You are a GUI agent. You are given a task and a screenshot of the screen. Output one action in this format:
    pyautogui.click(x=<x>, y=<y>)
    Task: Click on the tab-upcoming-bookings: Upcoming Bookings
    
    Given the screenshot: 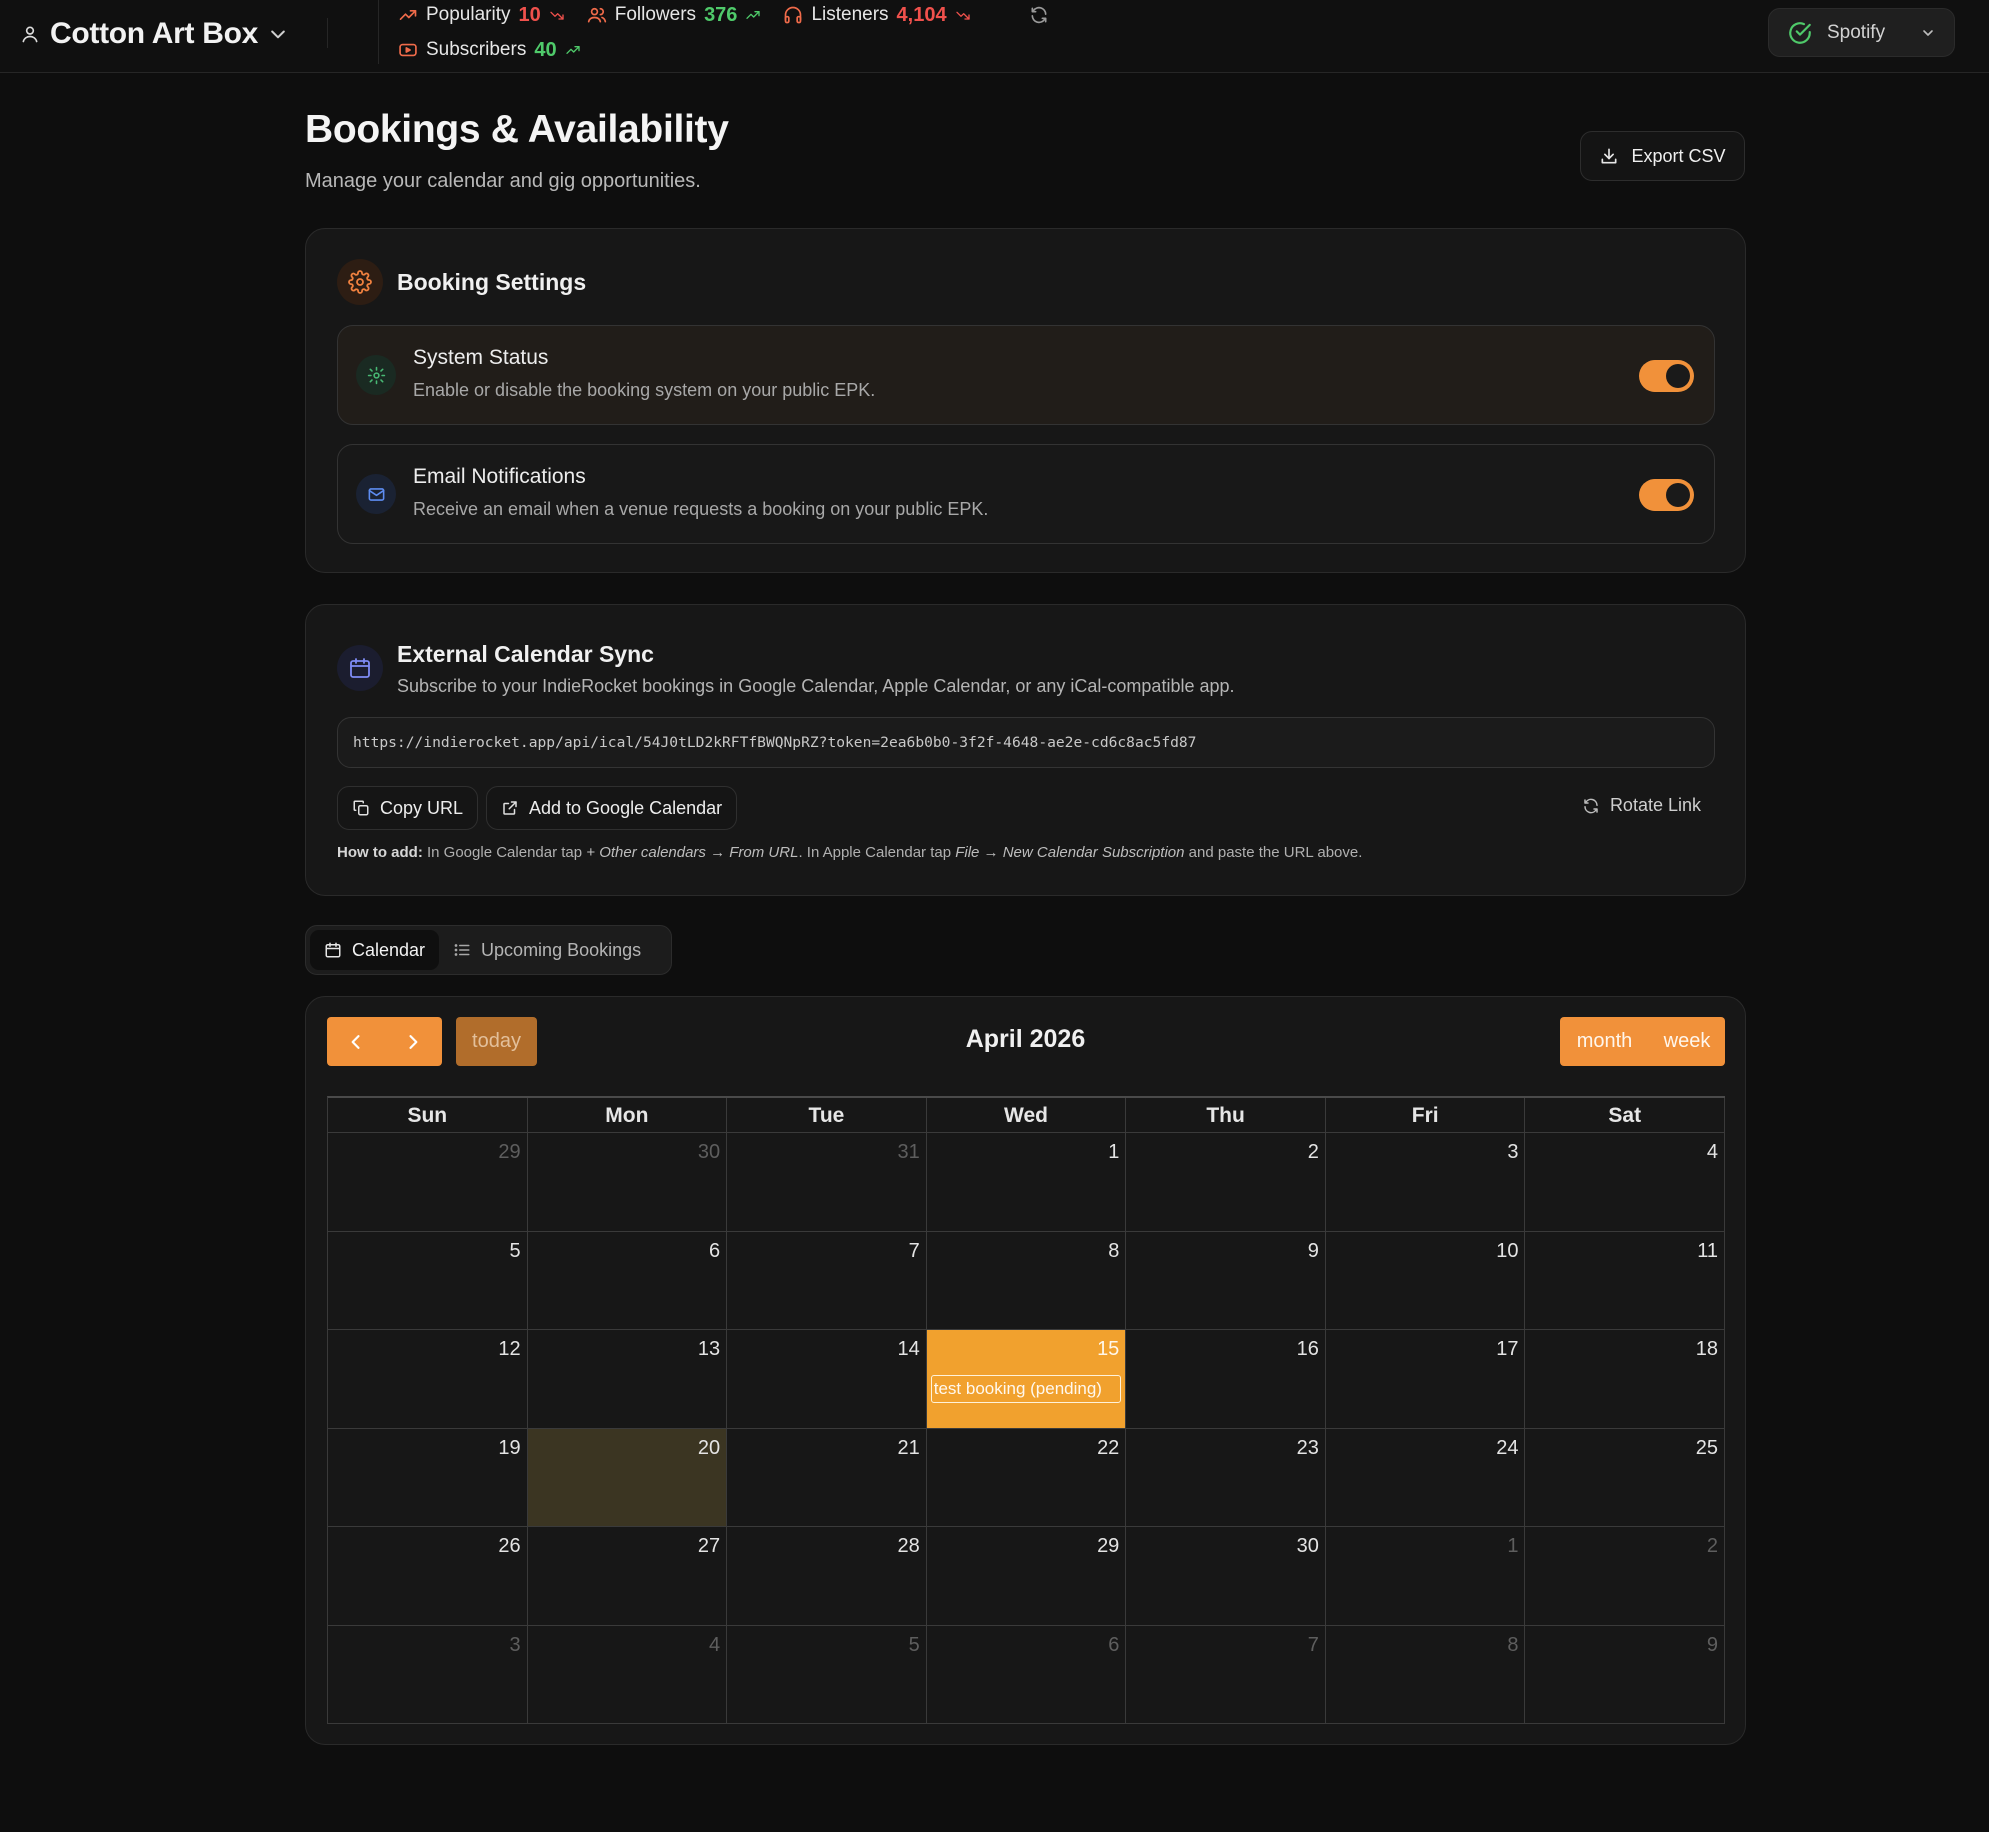 What is the action you would take?
    pyautogui.click(x=547, y=950)
    